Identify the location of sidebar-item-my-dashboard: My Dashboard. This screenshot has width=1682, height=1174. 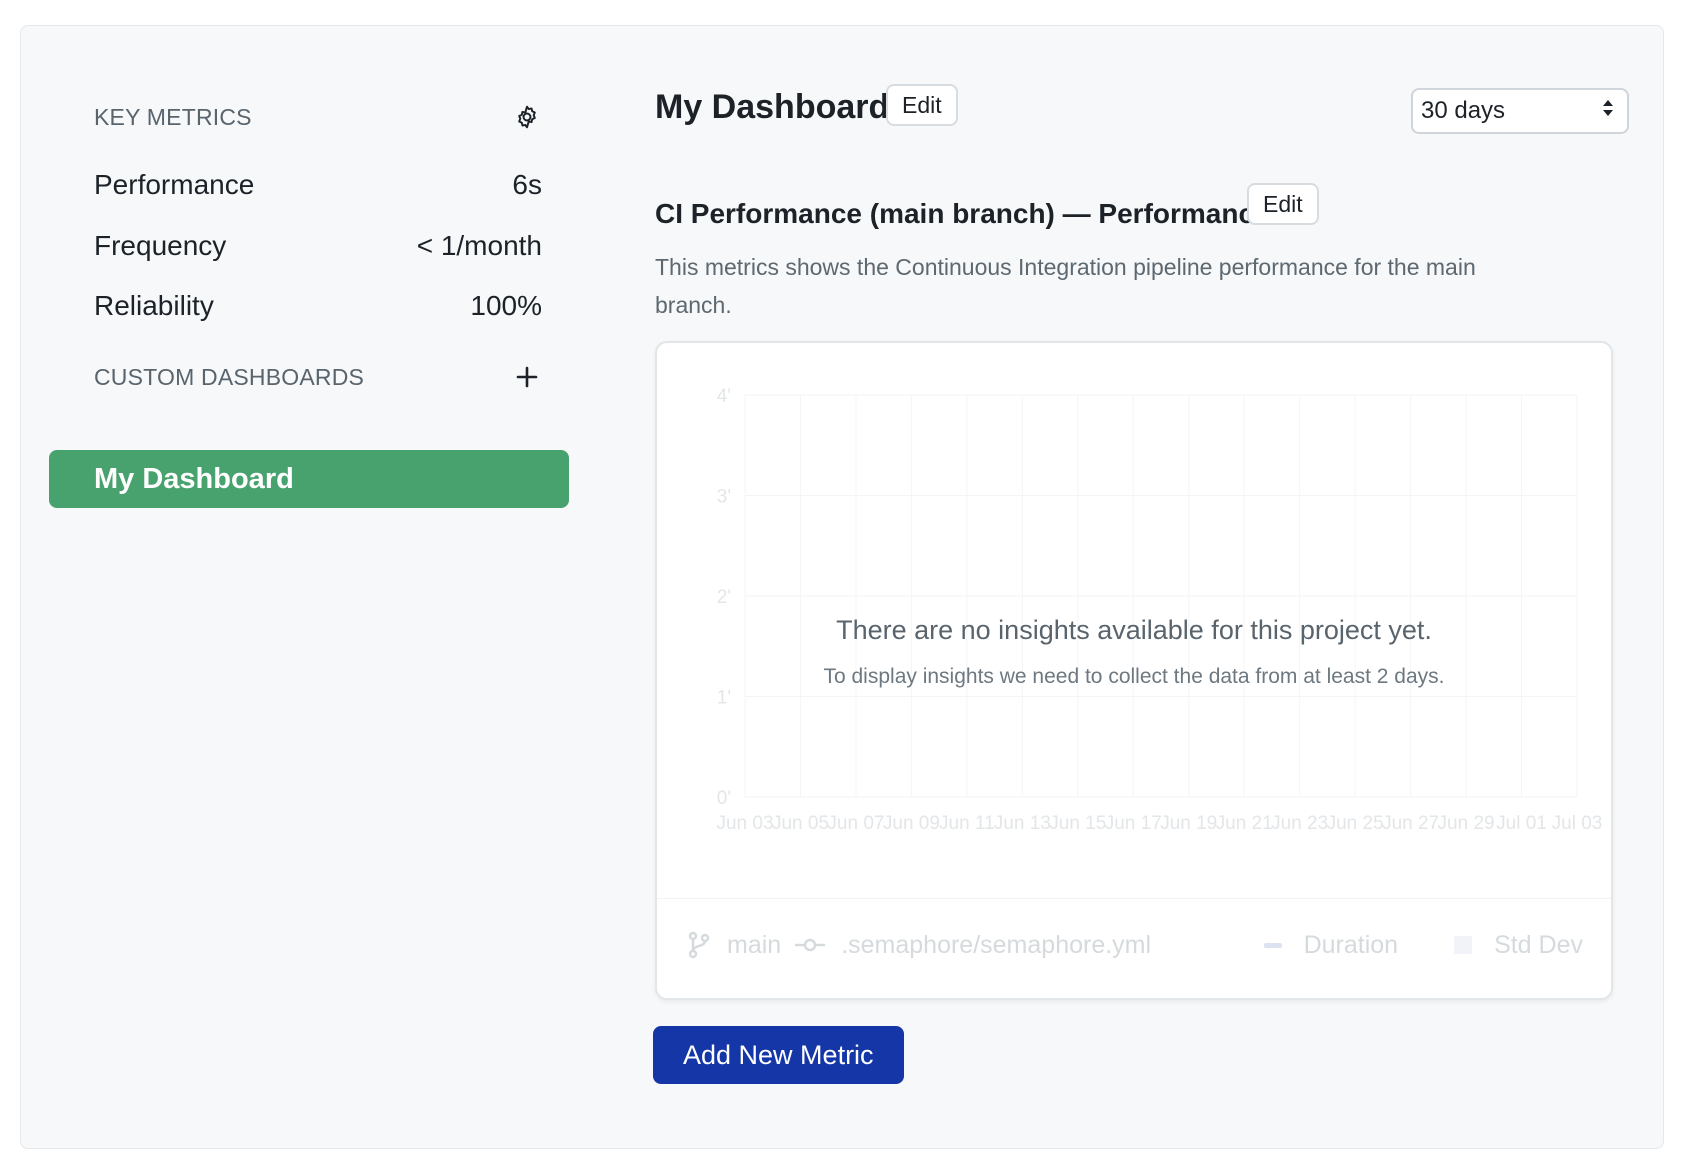
(309, 479).